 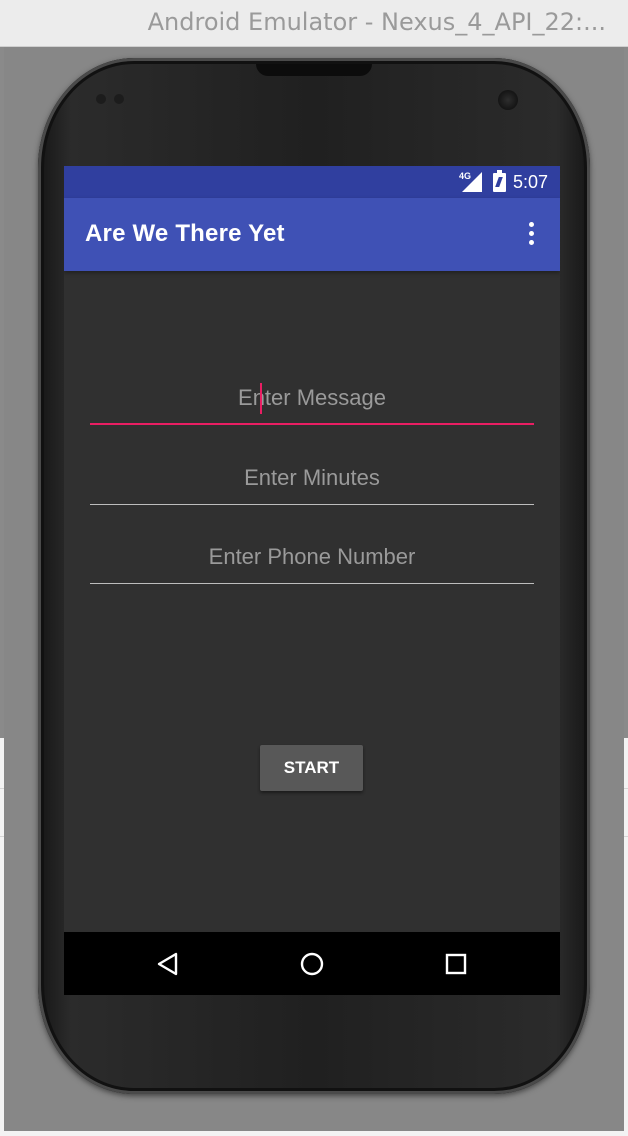 What do you see at coordinates (314, 70) in the screenshot?
I see `earpiece-speaker` at bounding box center [314, 70].